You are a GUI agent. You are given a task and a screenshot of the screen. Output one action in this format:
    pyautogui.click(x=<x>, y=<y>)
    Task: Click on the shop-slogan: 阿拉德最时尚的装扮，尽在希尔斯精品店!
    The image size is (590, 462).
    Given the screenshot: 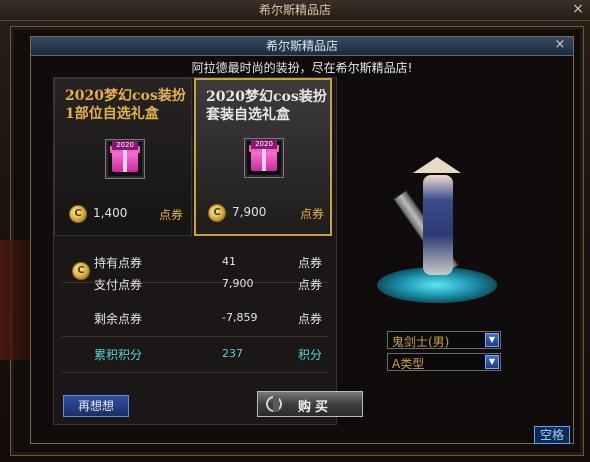 What is the action you would take?
    pyautogui.click(x=302, y=68)
    